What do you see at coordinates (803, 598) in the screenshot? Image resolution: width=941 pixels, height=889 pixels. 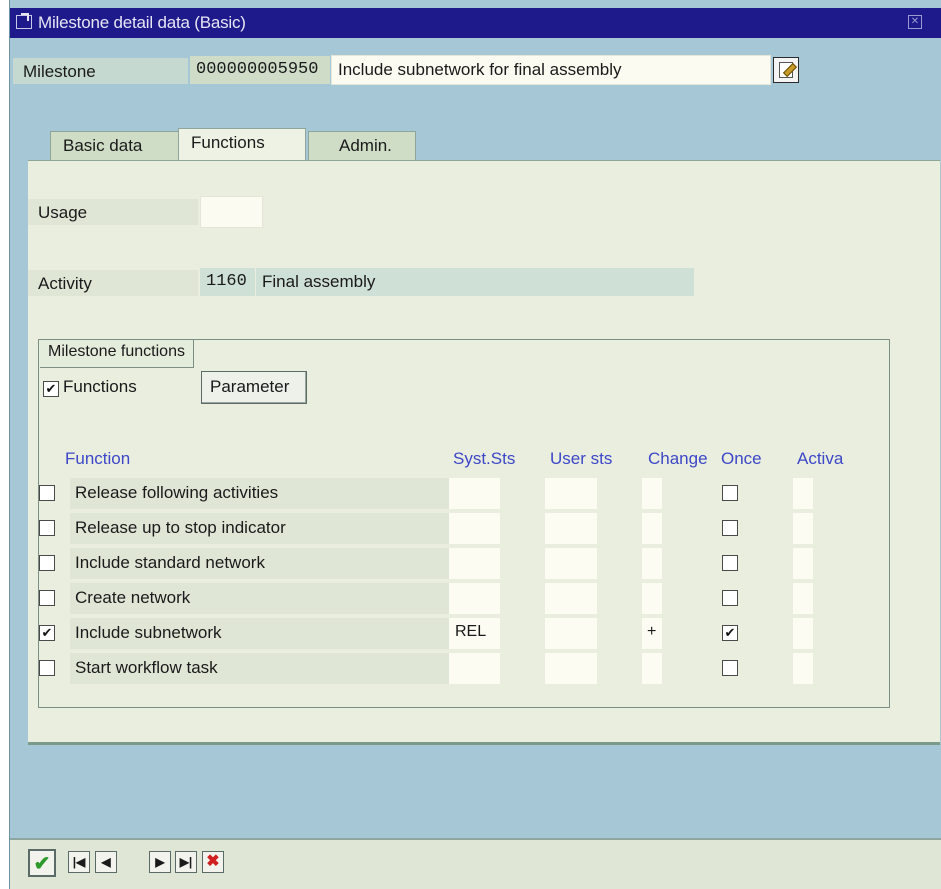 I see `row4-activa` at bounding box center [803, 598].